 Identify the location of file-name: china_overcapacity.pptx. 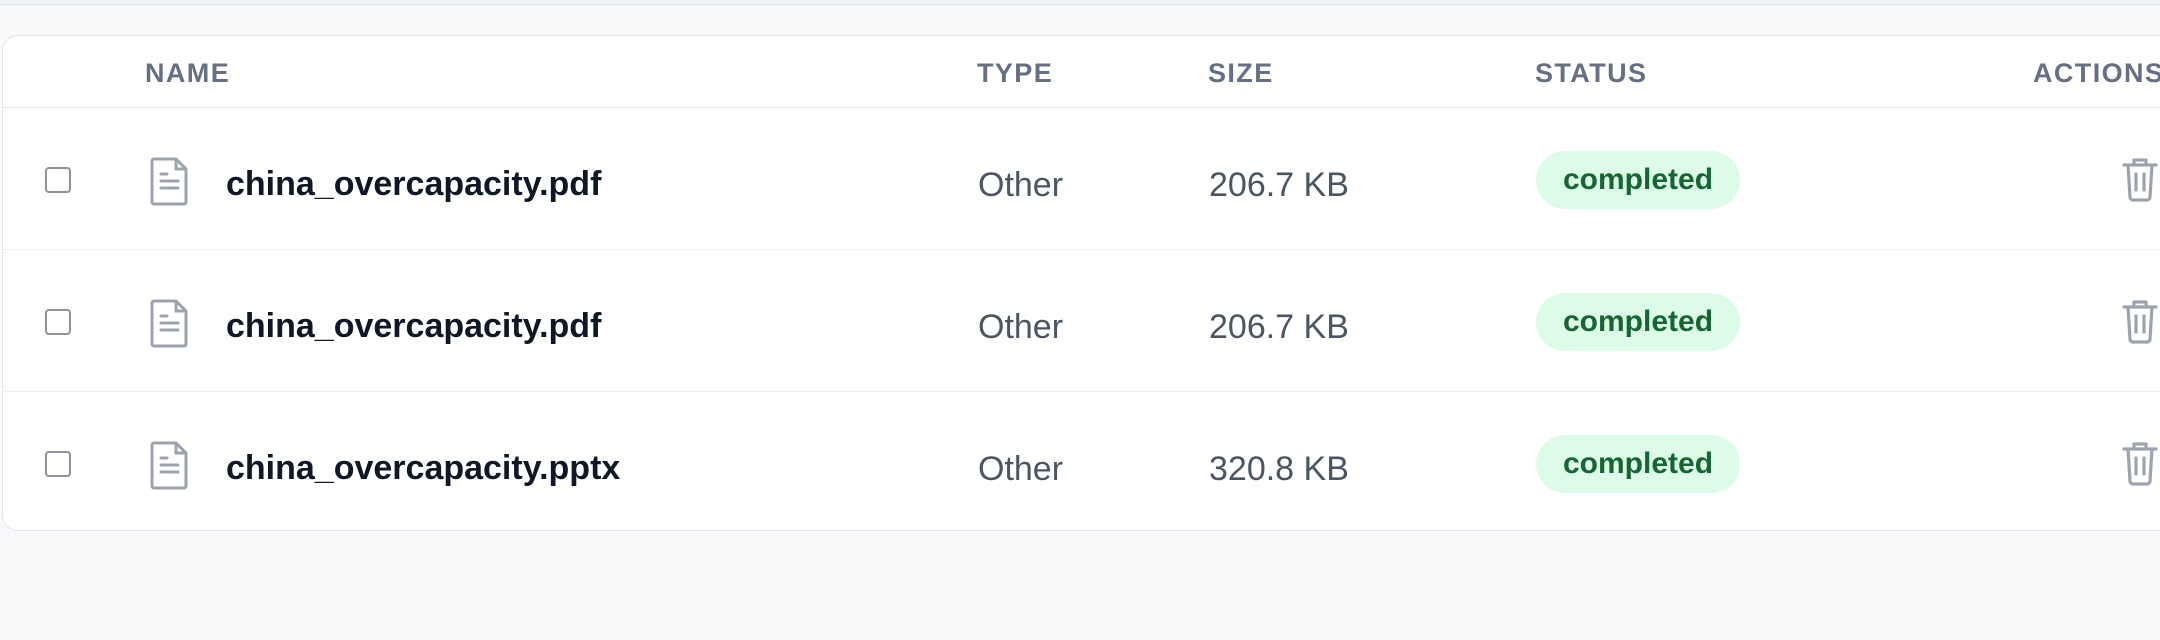
(423, 468).